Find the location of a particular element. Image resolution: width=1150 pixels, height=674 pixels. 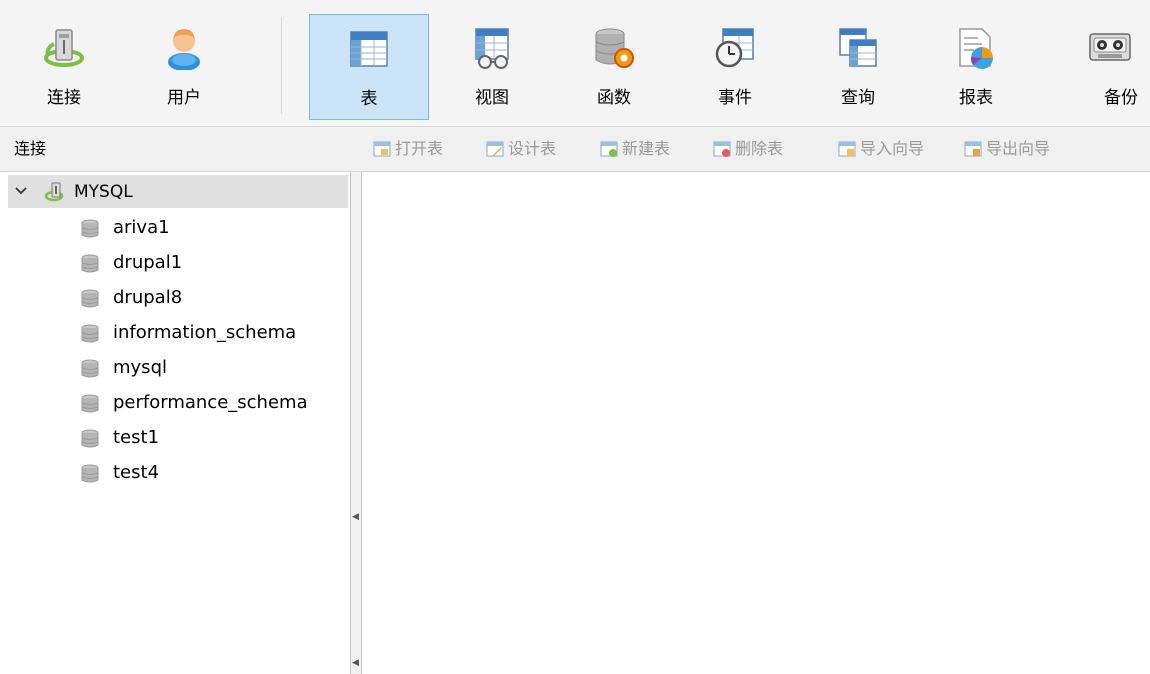

toolbar-user-label: 用户 is located at coordinates (184, 98).